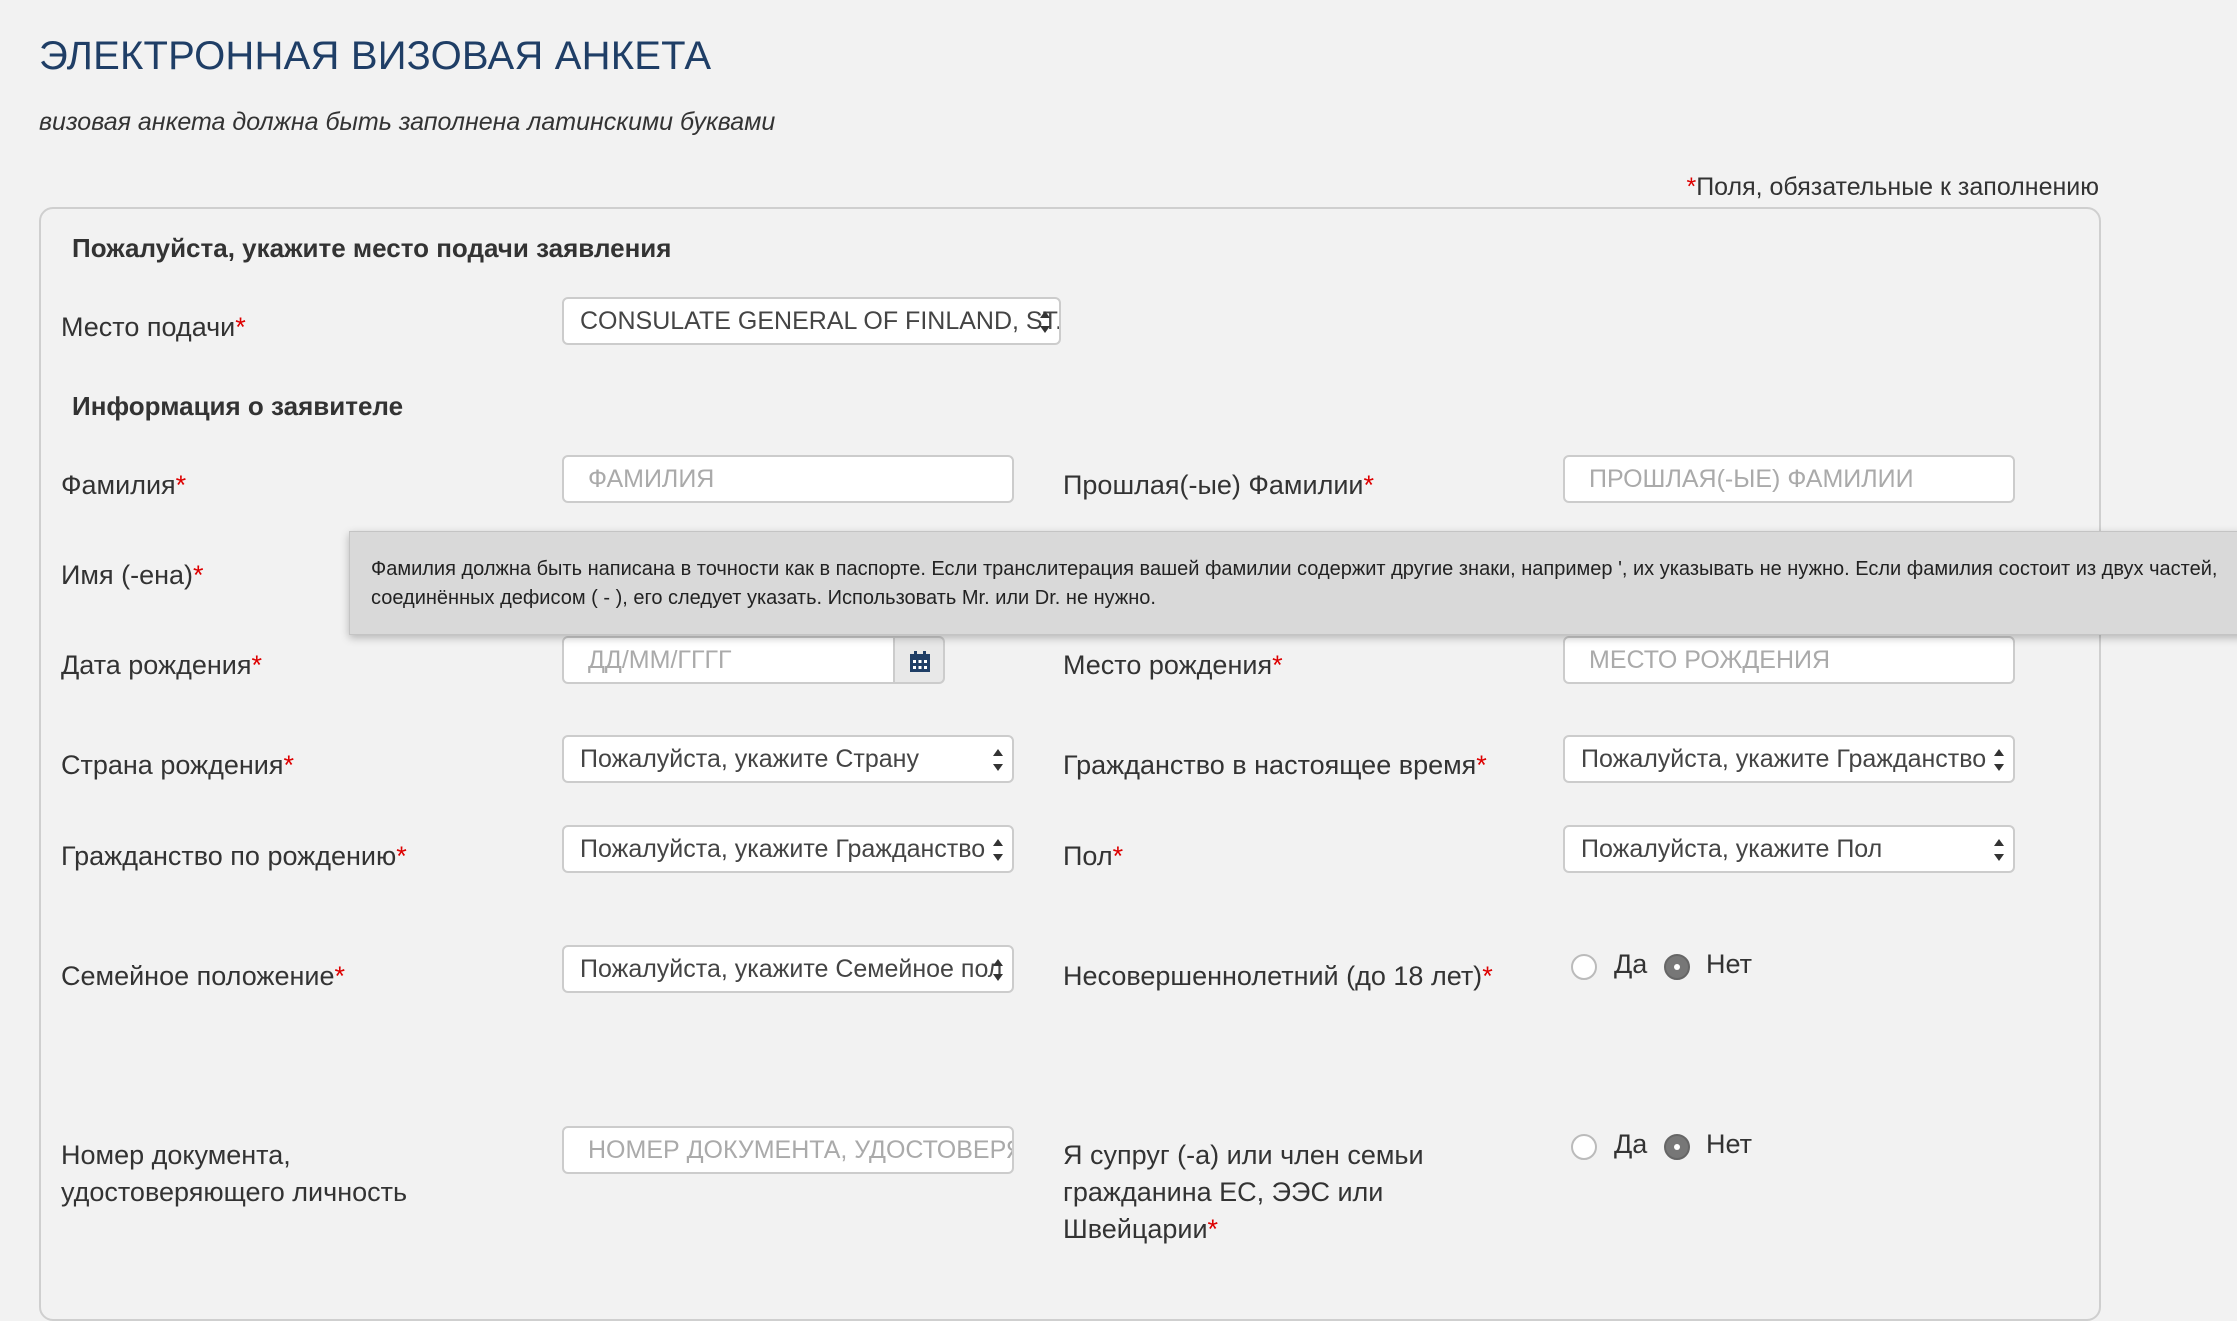  I want to click on sex-select: Пожалуйста, укажите Пол, so click(1789, 849).